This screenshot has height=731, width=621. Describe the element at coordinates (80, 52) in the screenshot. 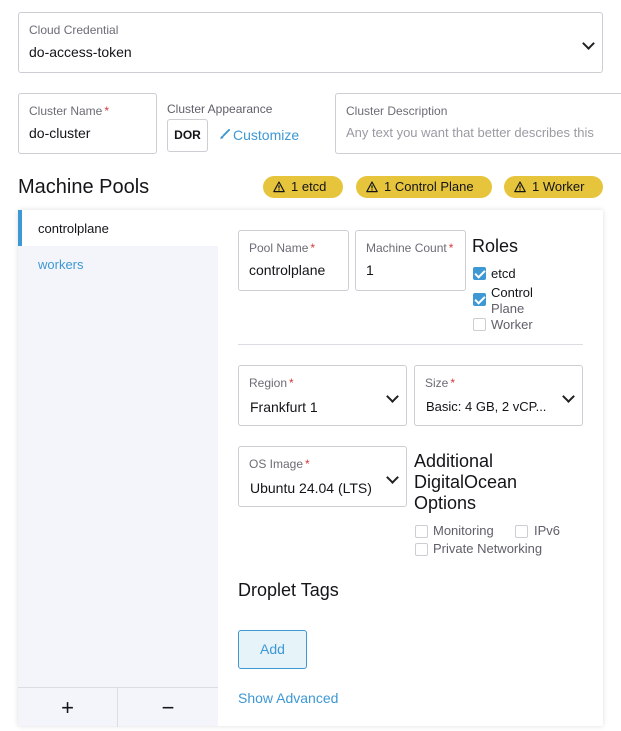

I see `cloud-credential-value: do-access-token` at that location.